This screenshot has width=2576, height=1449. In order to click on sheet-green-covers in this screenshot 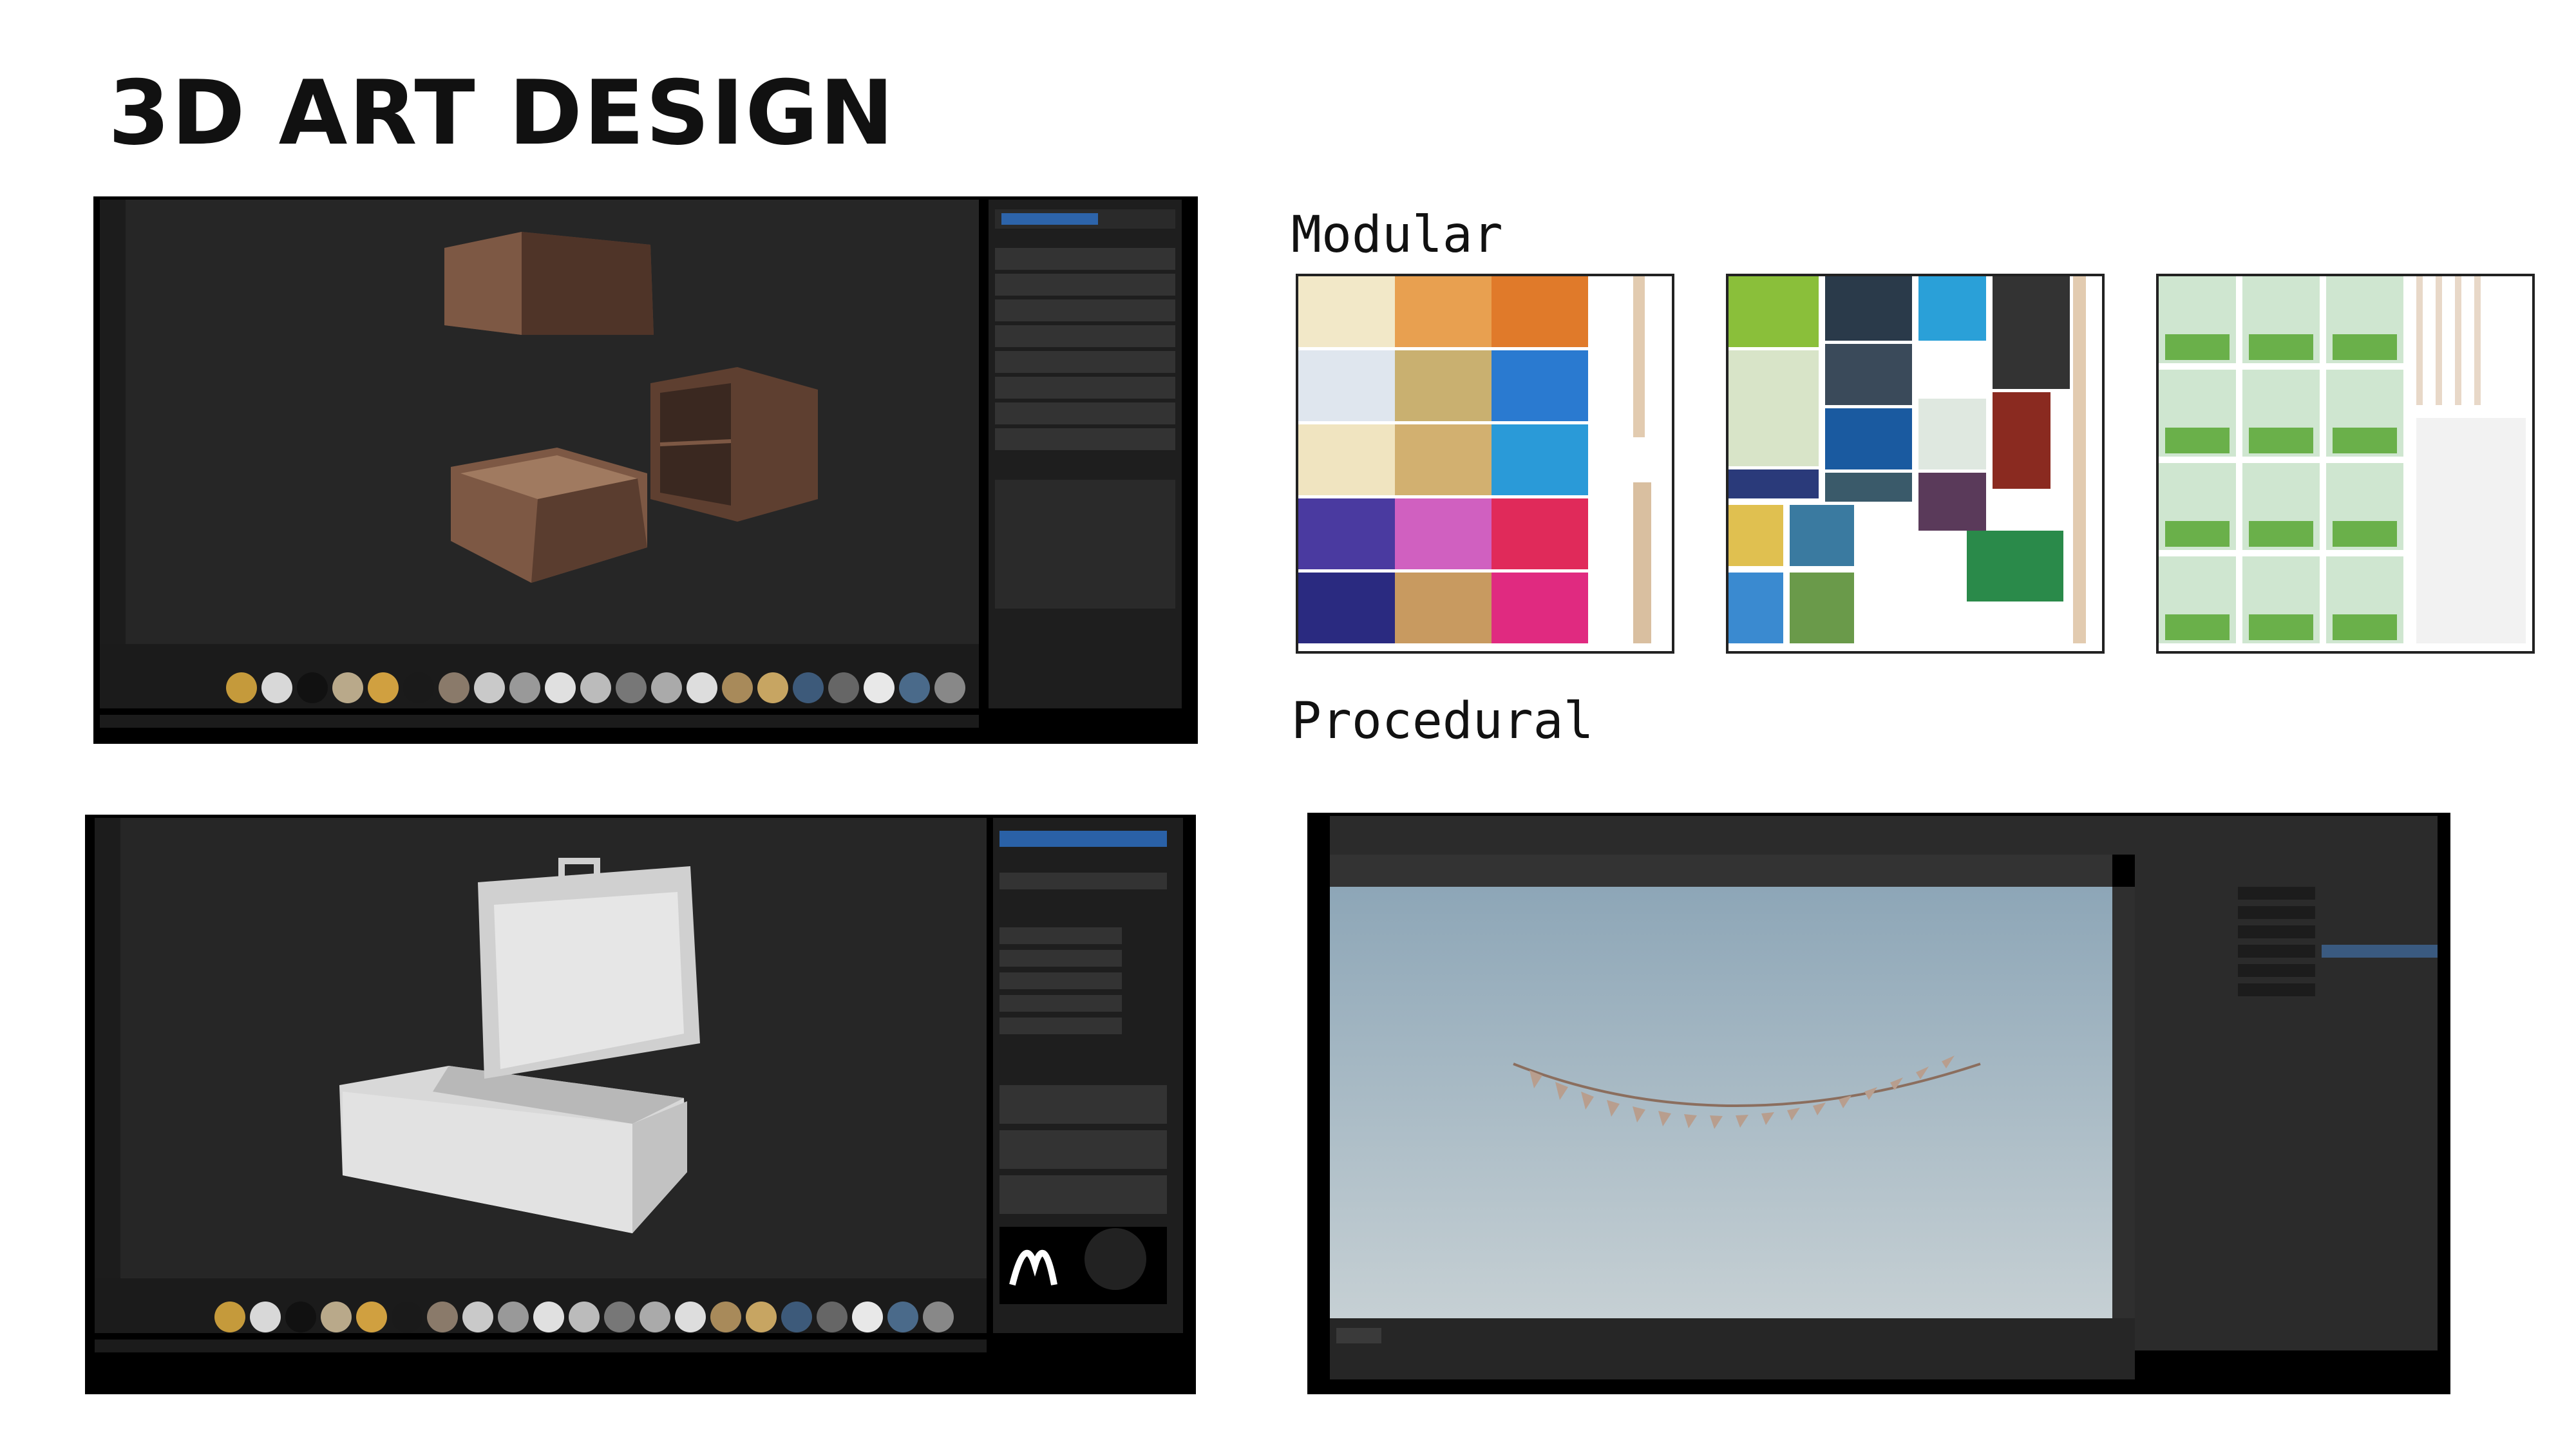, I will do `click(2345, 464)`.